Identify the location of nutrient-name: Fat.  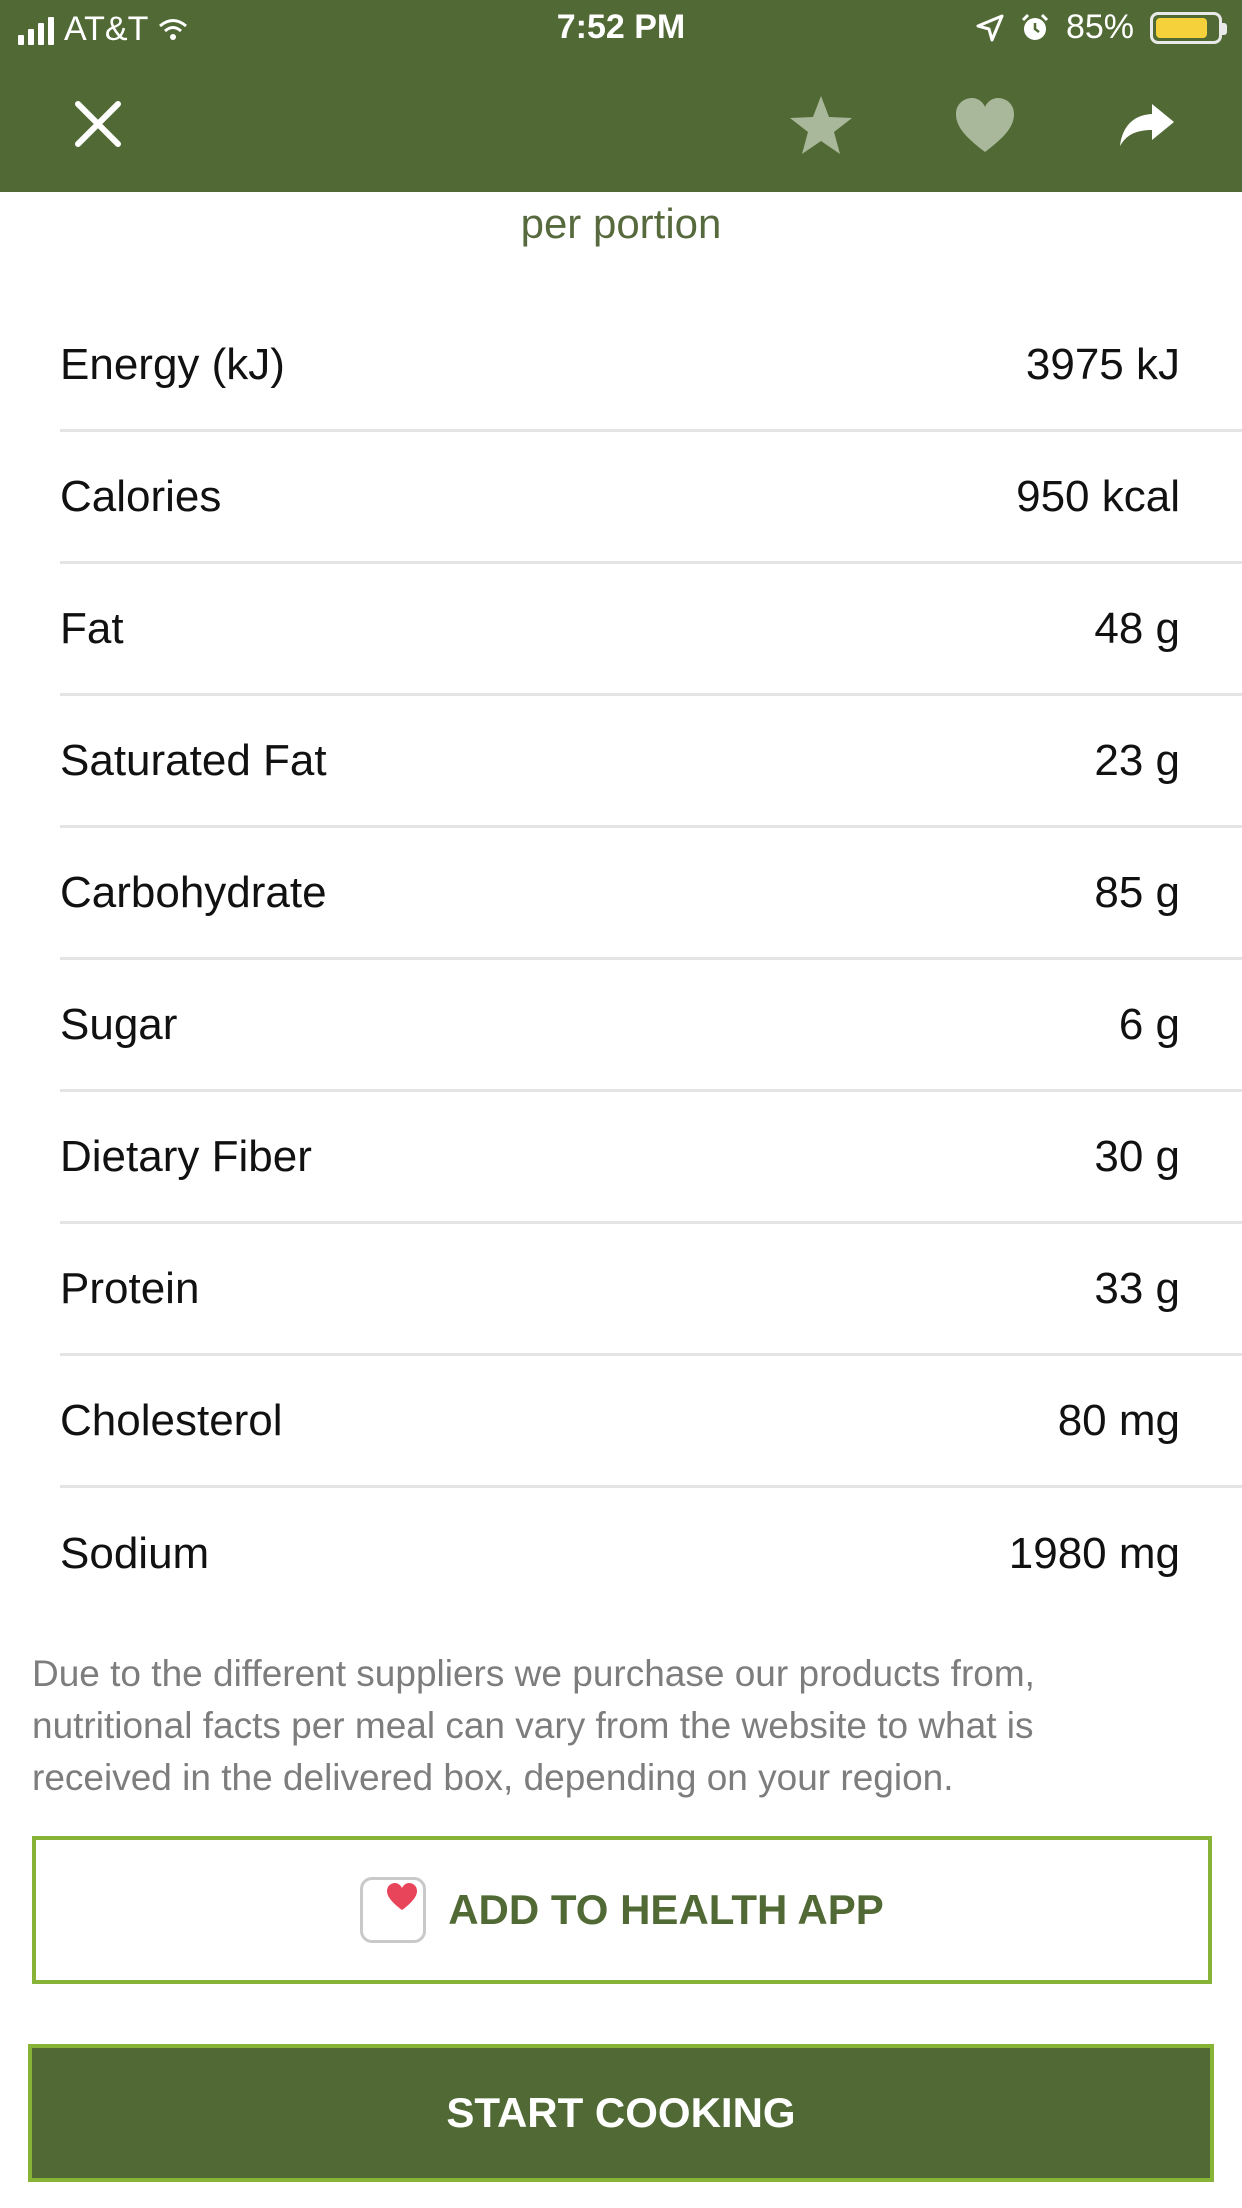
(92, 628).